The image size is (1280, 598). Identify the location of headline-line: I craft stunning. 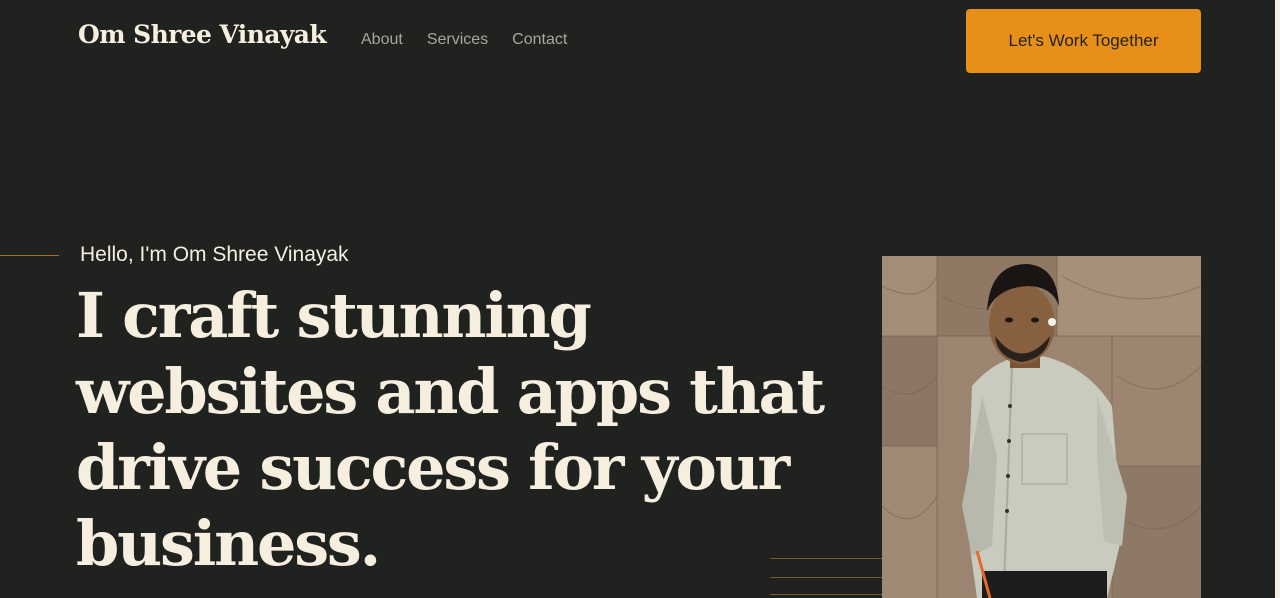
(334, 315).